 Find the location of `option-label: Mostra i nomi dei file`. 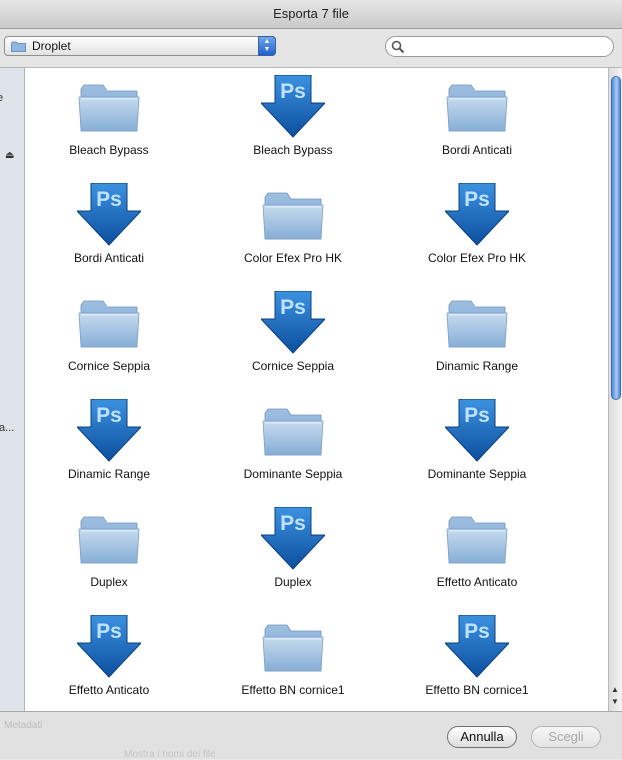

option-label: Mostra i nomi dei file is located at coordinates (170, 754).